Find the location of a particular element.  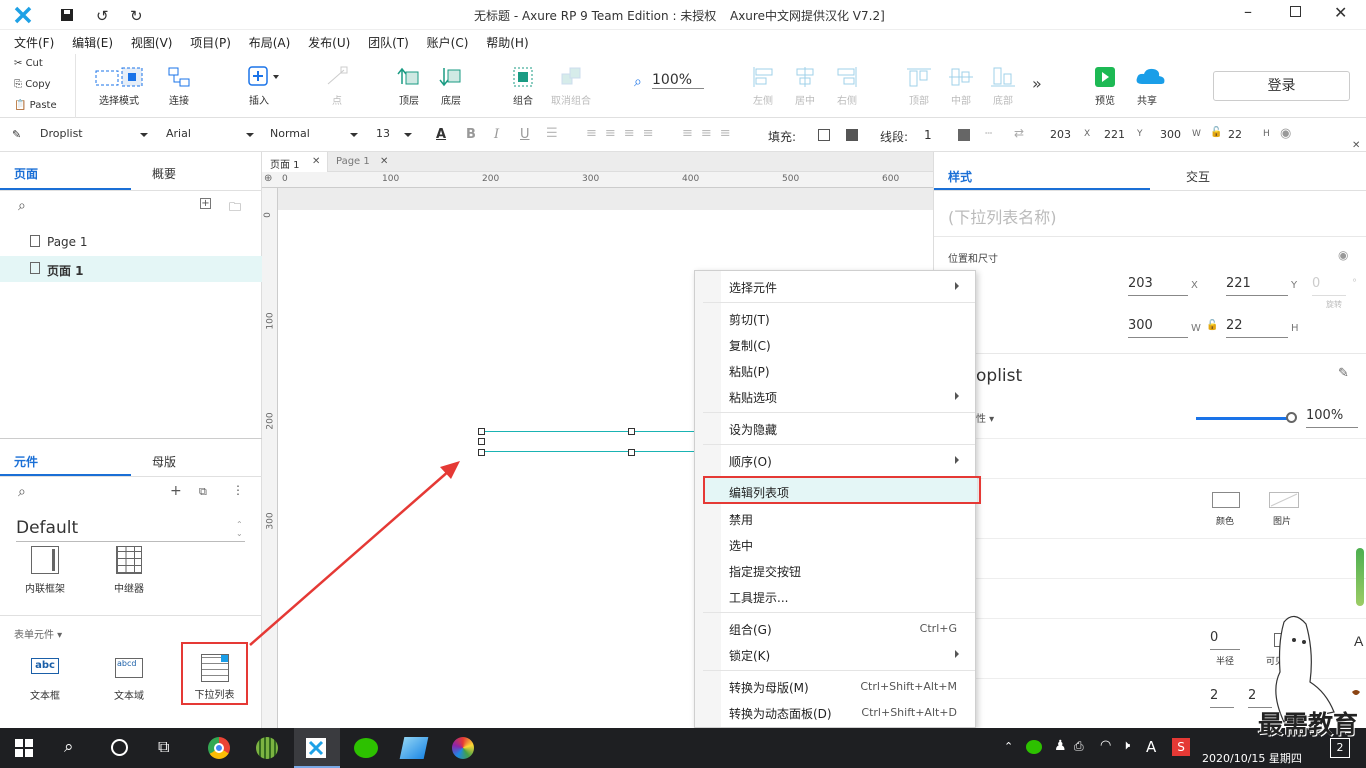

align-top-button: 顶部 is located at coordinates (919, 86).